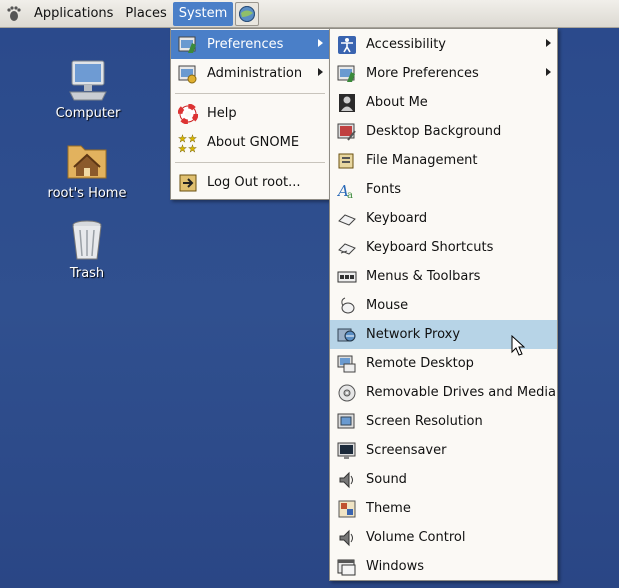  I want to click on menu-item-label: Sound, so click(386, 479).